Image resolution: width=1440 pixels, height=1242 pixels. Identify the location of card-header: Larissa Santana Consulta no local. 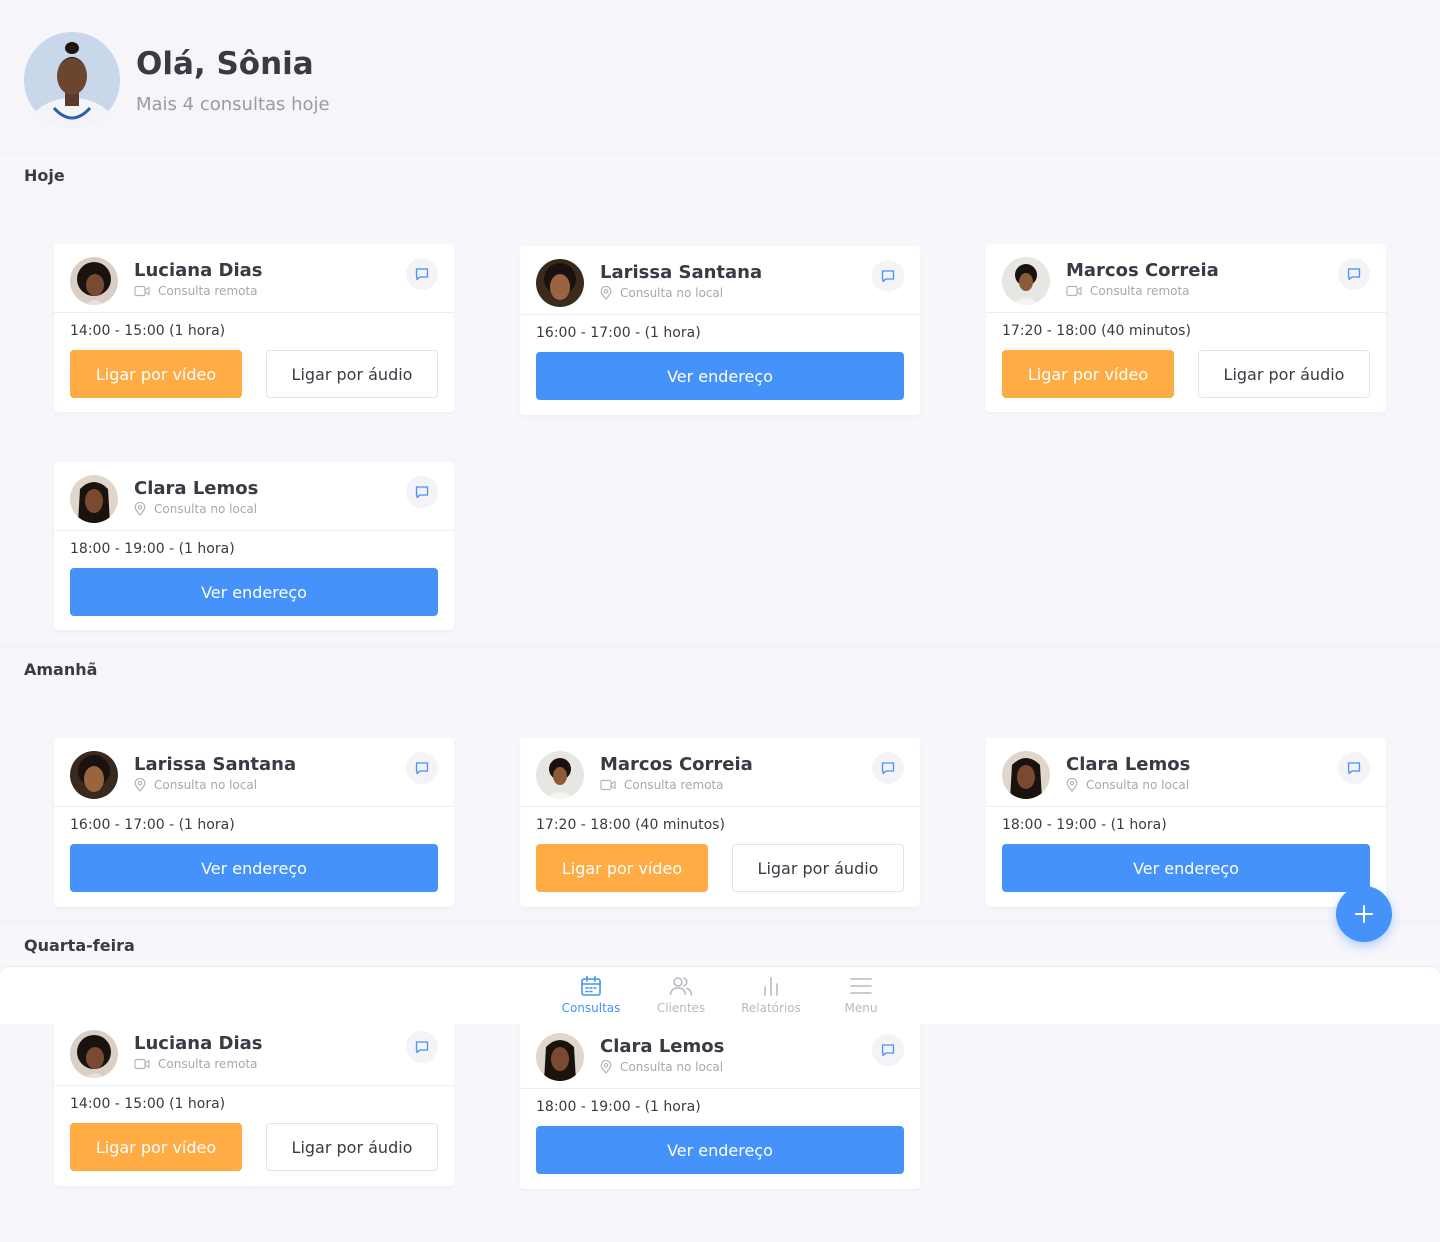
(254, 772).